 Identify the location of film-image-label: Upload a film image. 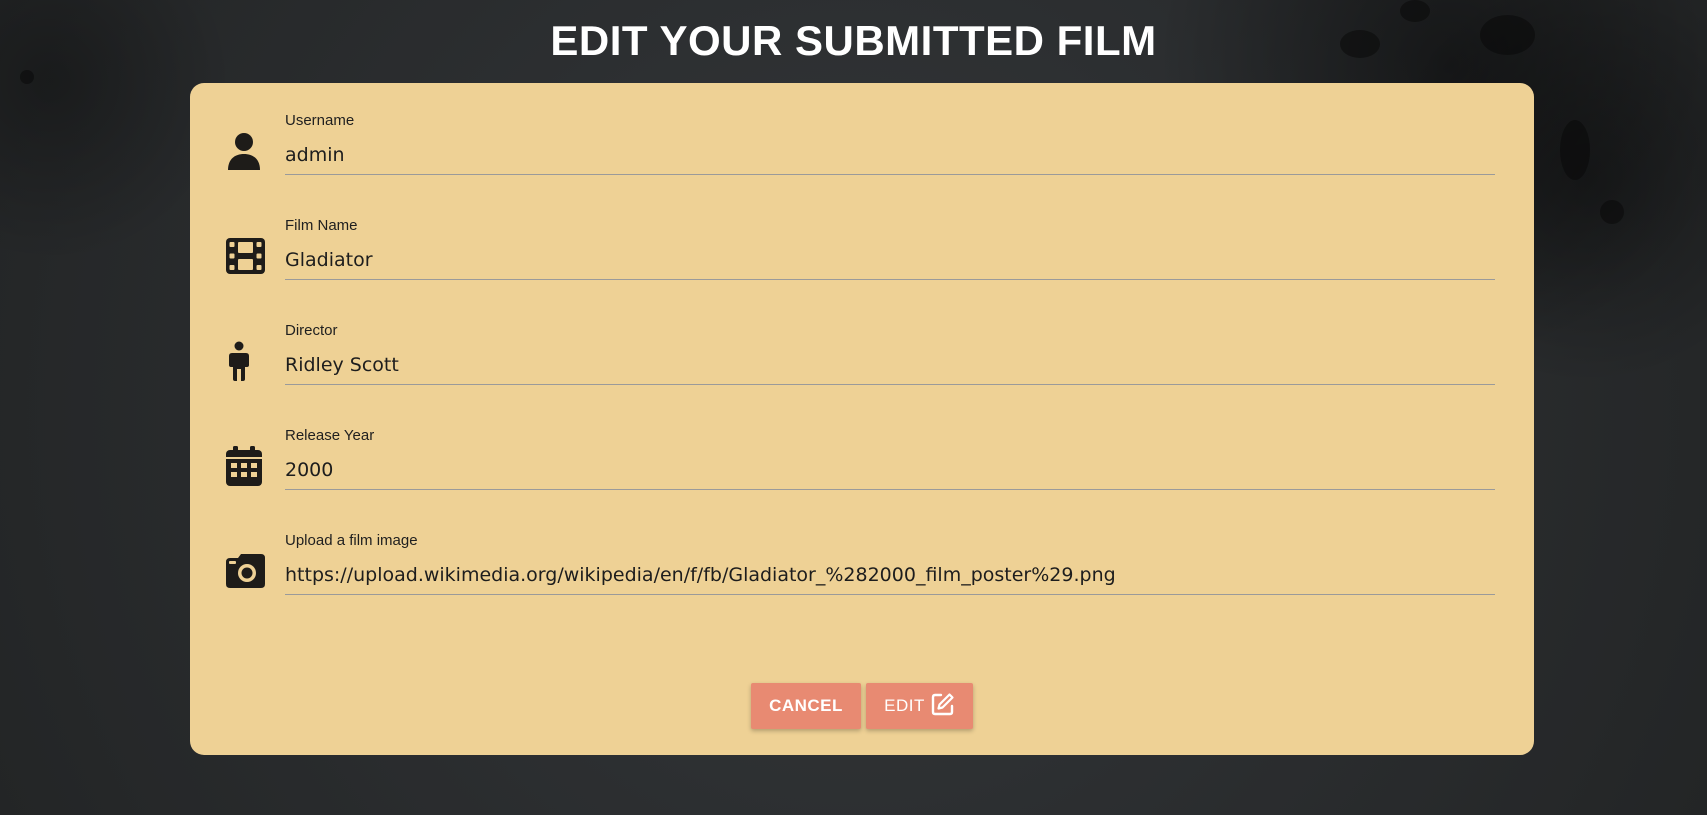
(351, 540).